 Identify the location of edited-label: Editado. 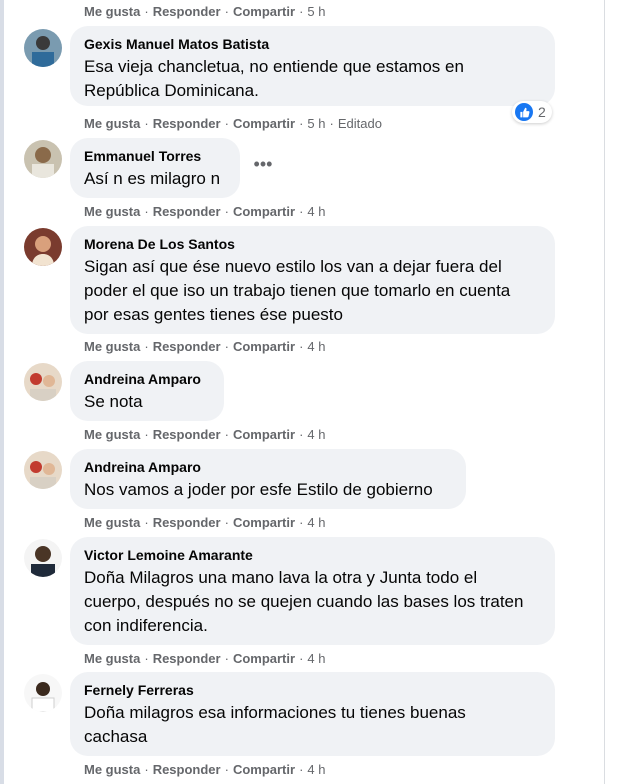
(360, 123).